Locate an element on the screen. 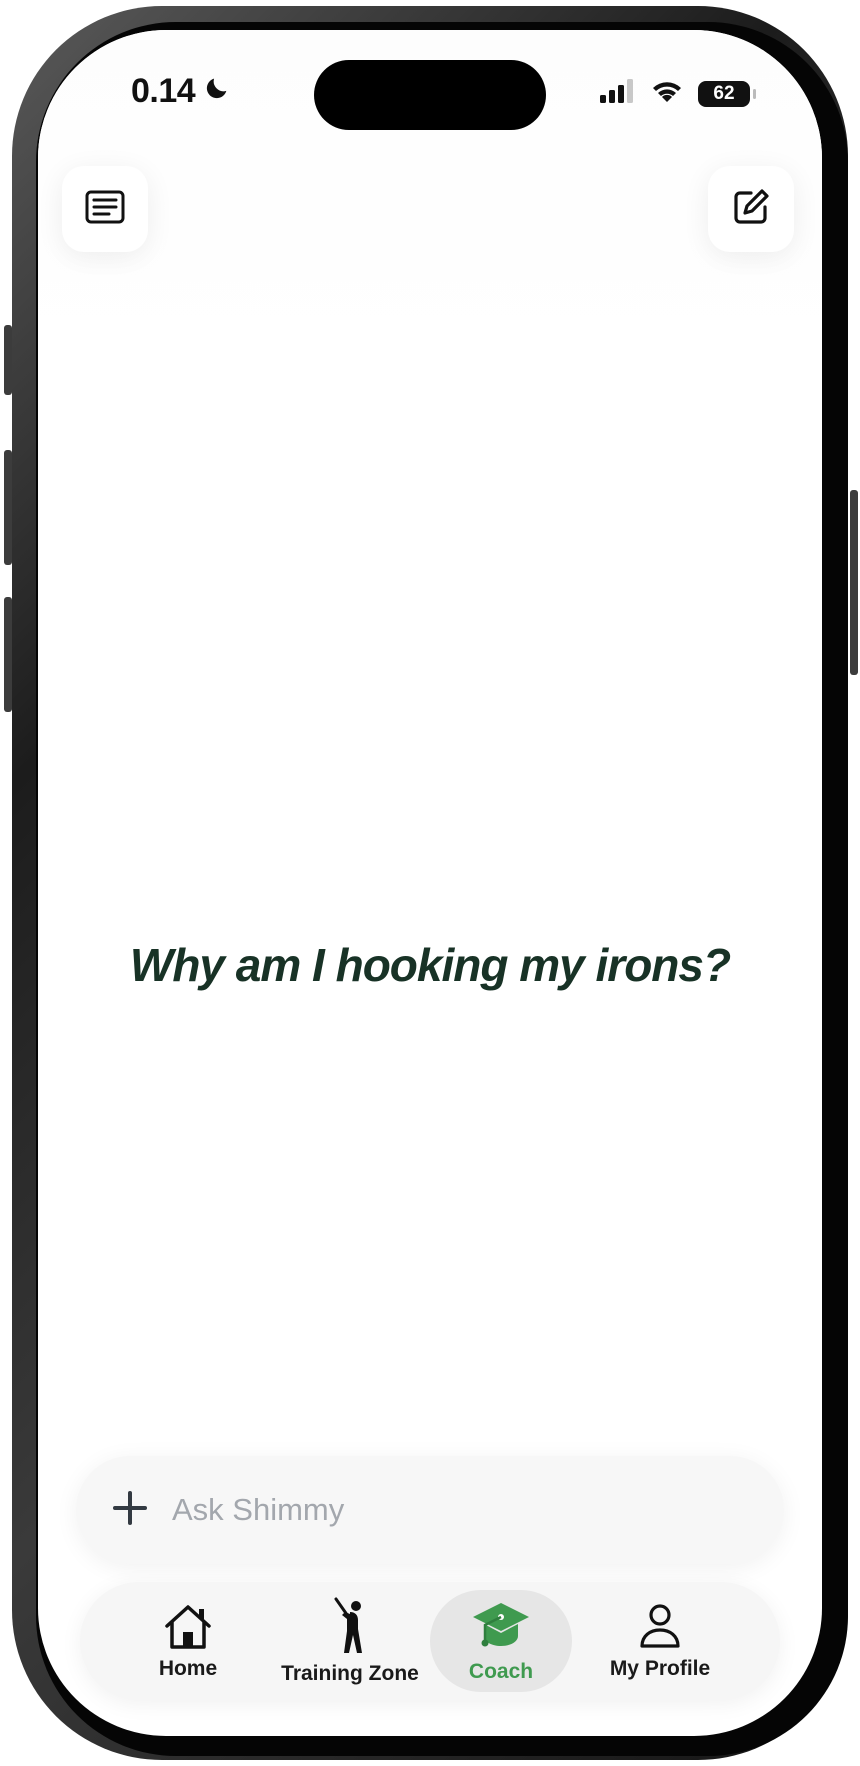 The width and height of the screenshot is (860, 1766). action-button is located at coordinates (8, 360).